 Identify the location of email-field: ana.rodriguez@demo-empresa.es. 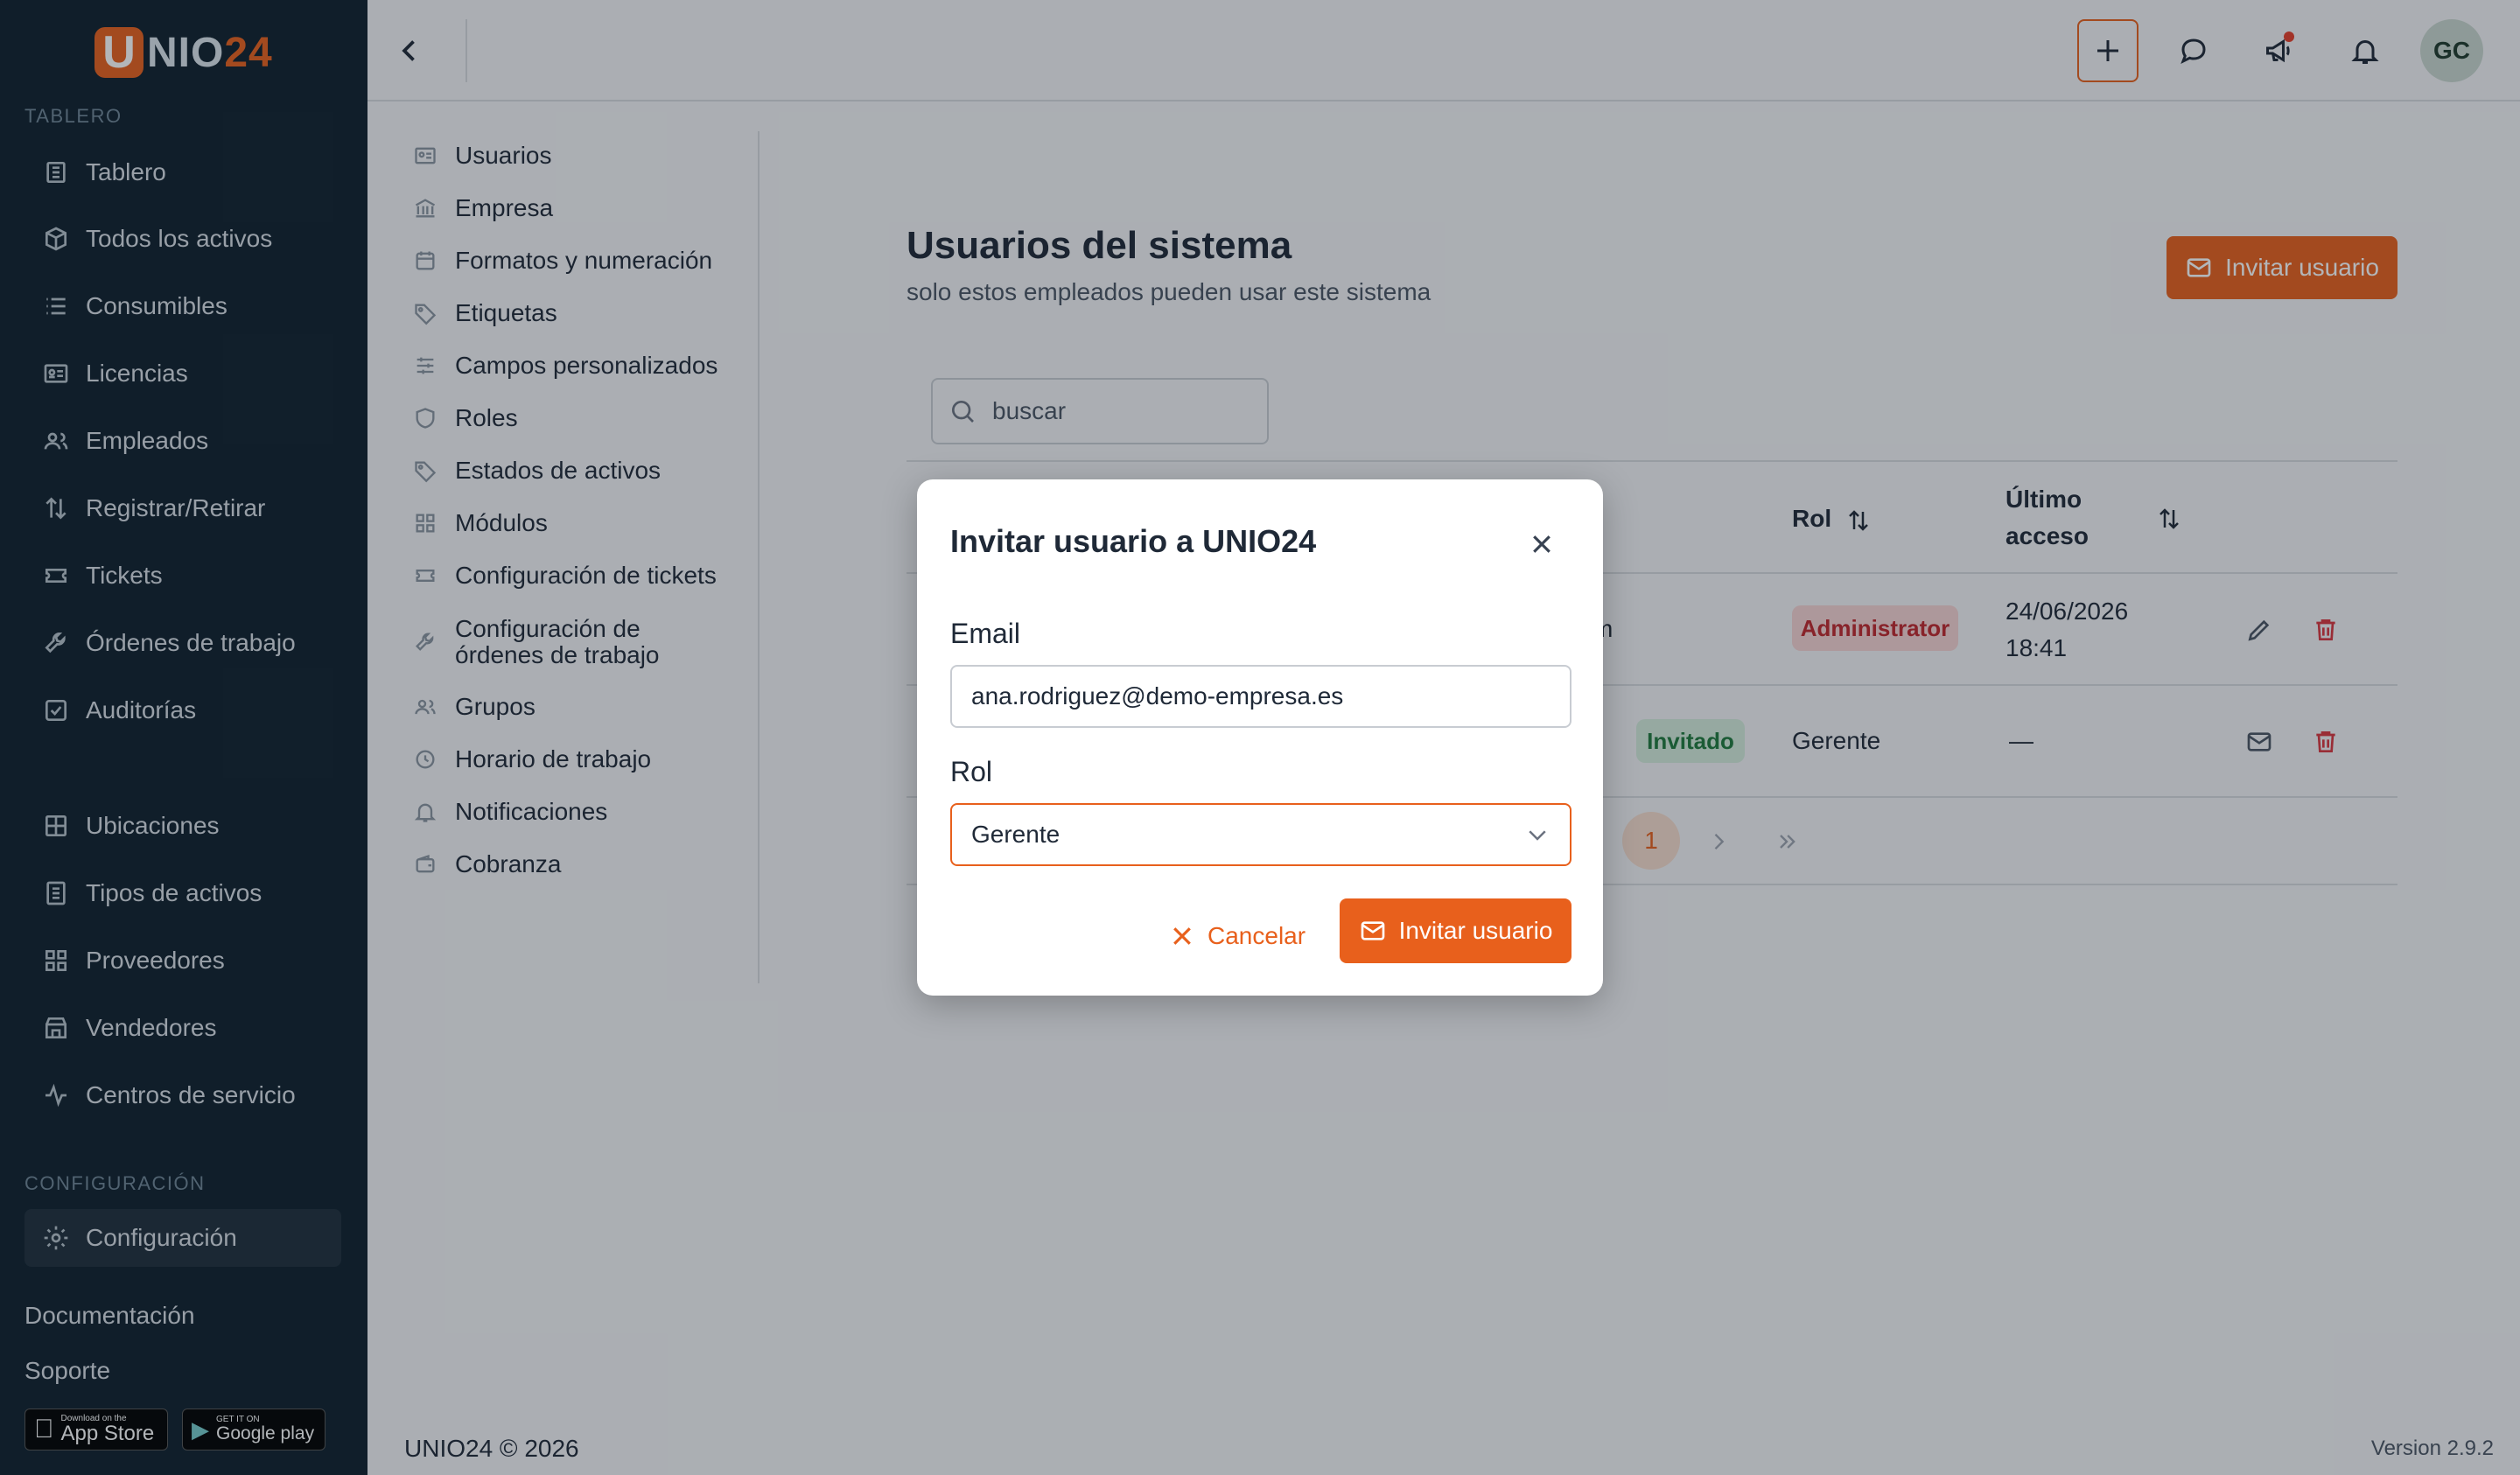
(1261, 696).